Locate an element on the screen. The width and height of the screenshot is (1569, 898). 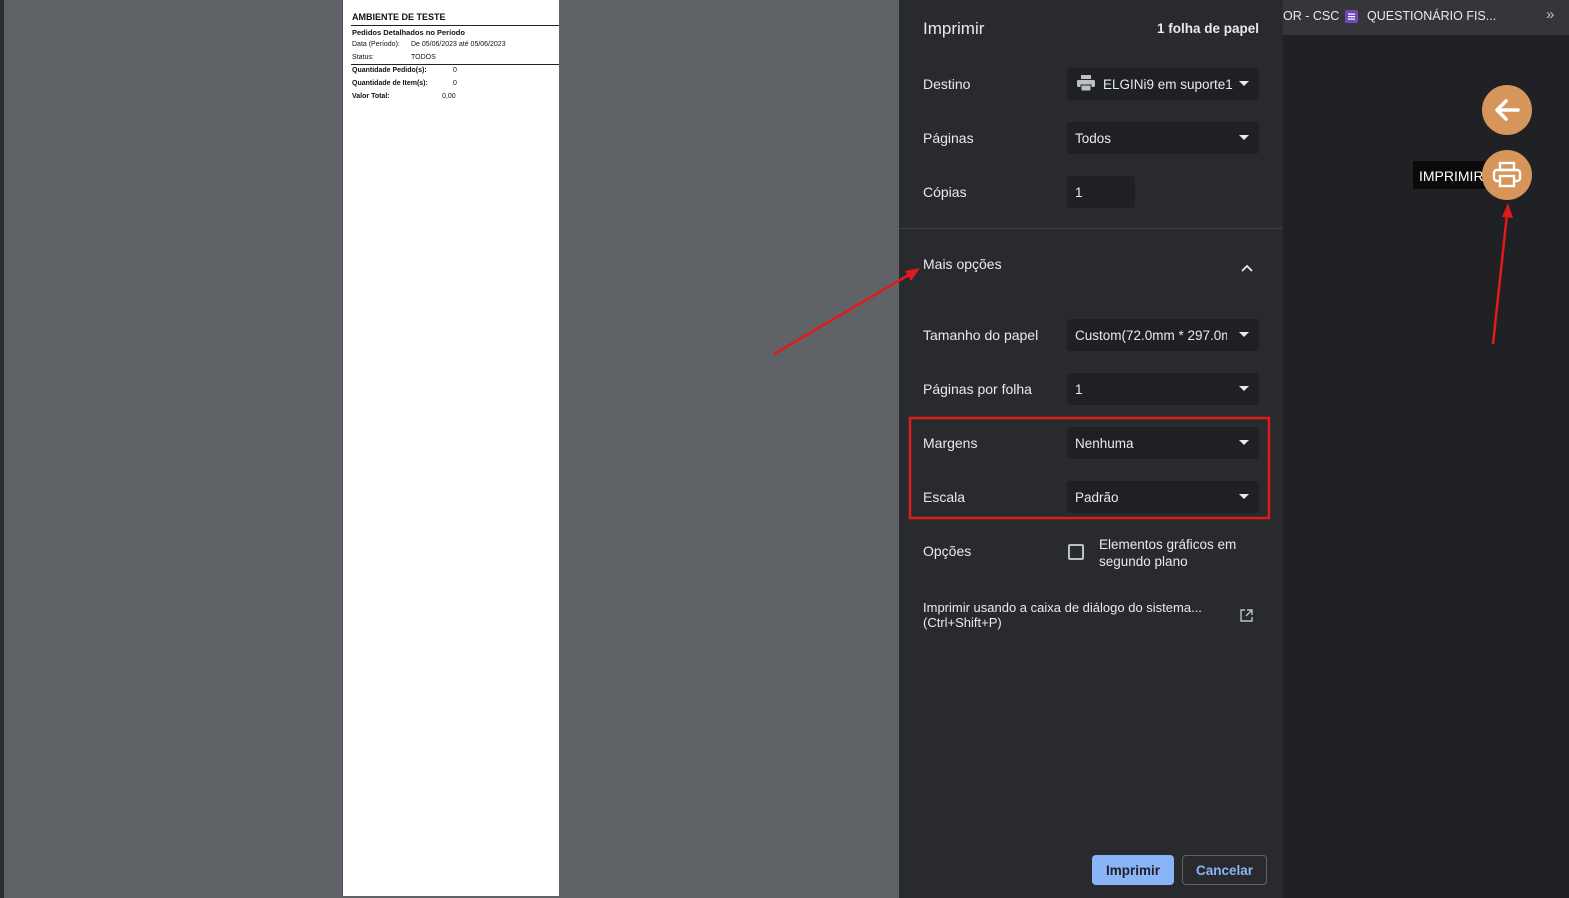
margins-label: Margens is located at coordinates (950, 443).